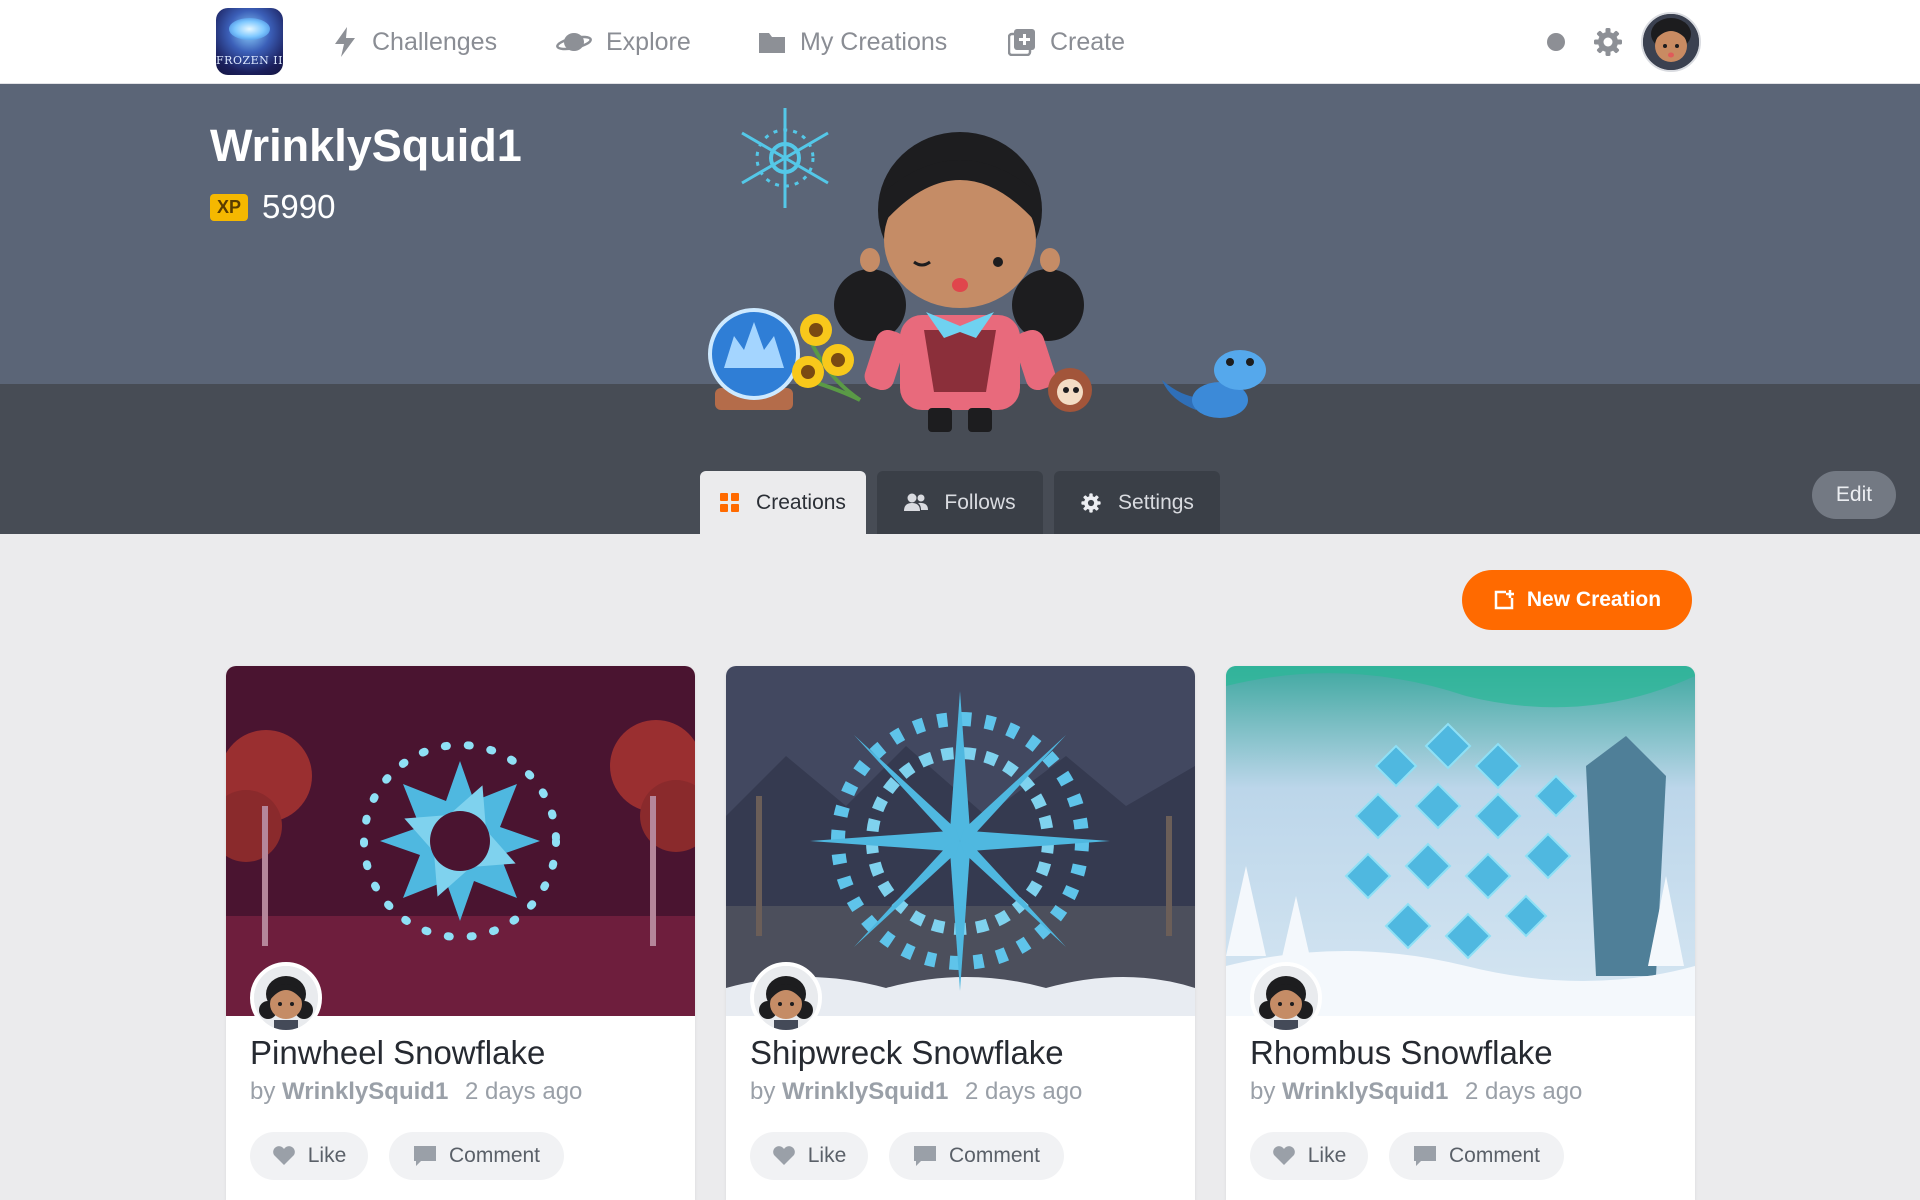 This screenshot has height=1200, width=1920. I want to click on people-icon, so click(916, 502).